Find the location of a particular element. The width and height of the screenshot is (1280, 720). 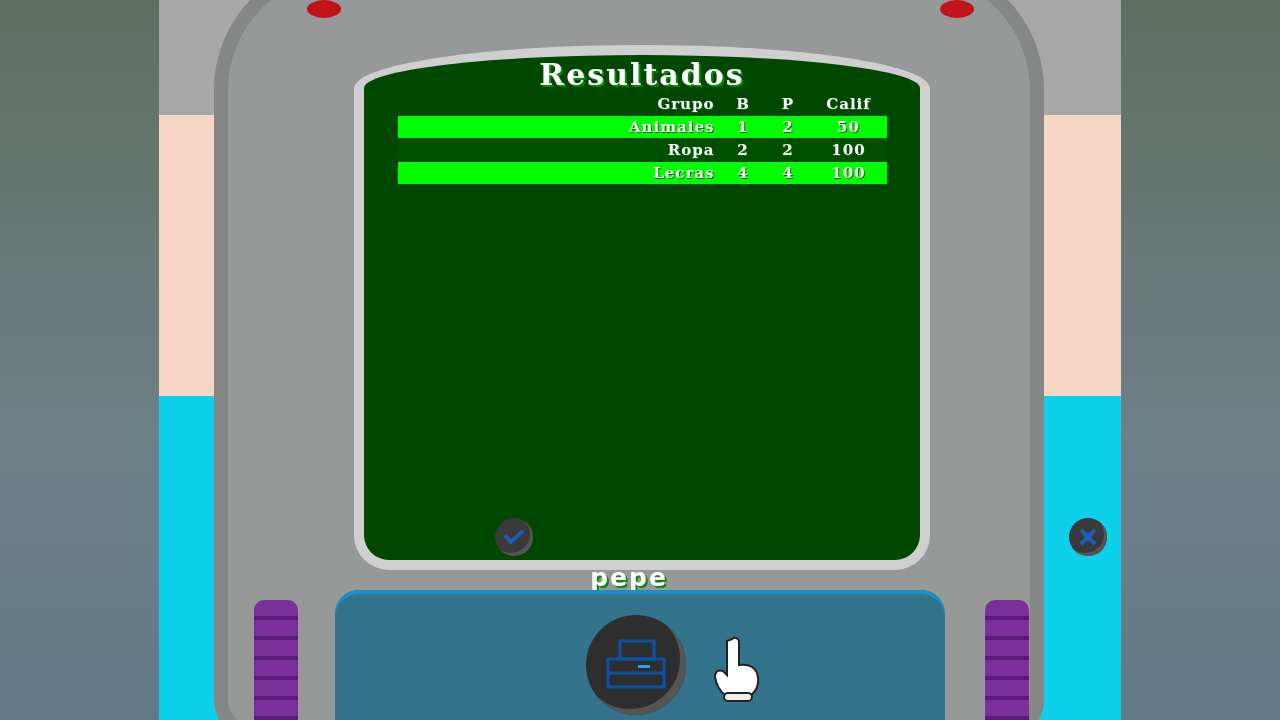

close-icon is located at coordinates (1088, 537).